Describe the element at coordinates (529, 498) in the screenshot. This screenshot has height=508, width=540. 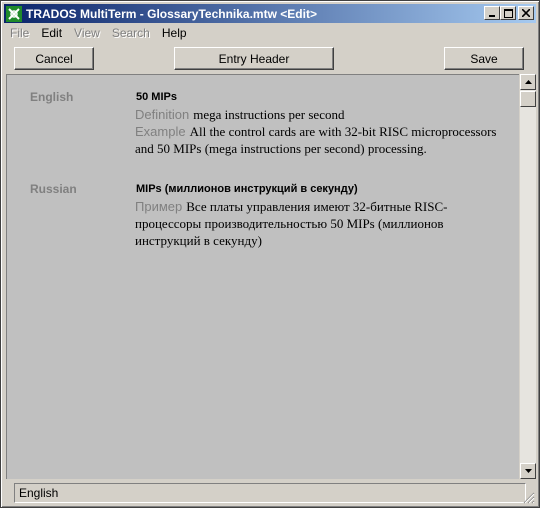
I see `resize-grip-icon` at that location.